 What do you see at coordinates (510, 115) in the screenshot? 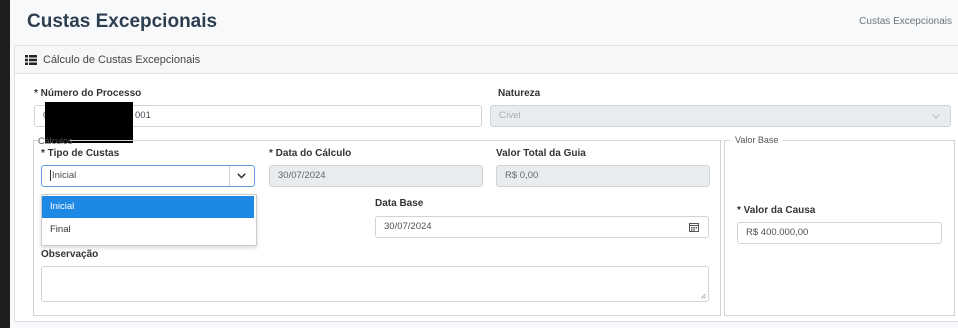
I see `natureza-value: Cível` at bounding box center [510, 115].